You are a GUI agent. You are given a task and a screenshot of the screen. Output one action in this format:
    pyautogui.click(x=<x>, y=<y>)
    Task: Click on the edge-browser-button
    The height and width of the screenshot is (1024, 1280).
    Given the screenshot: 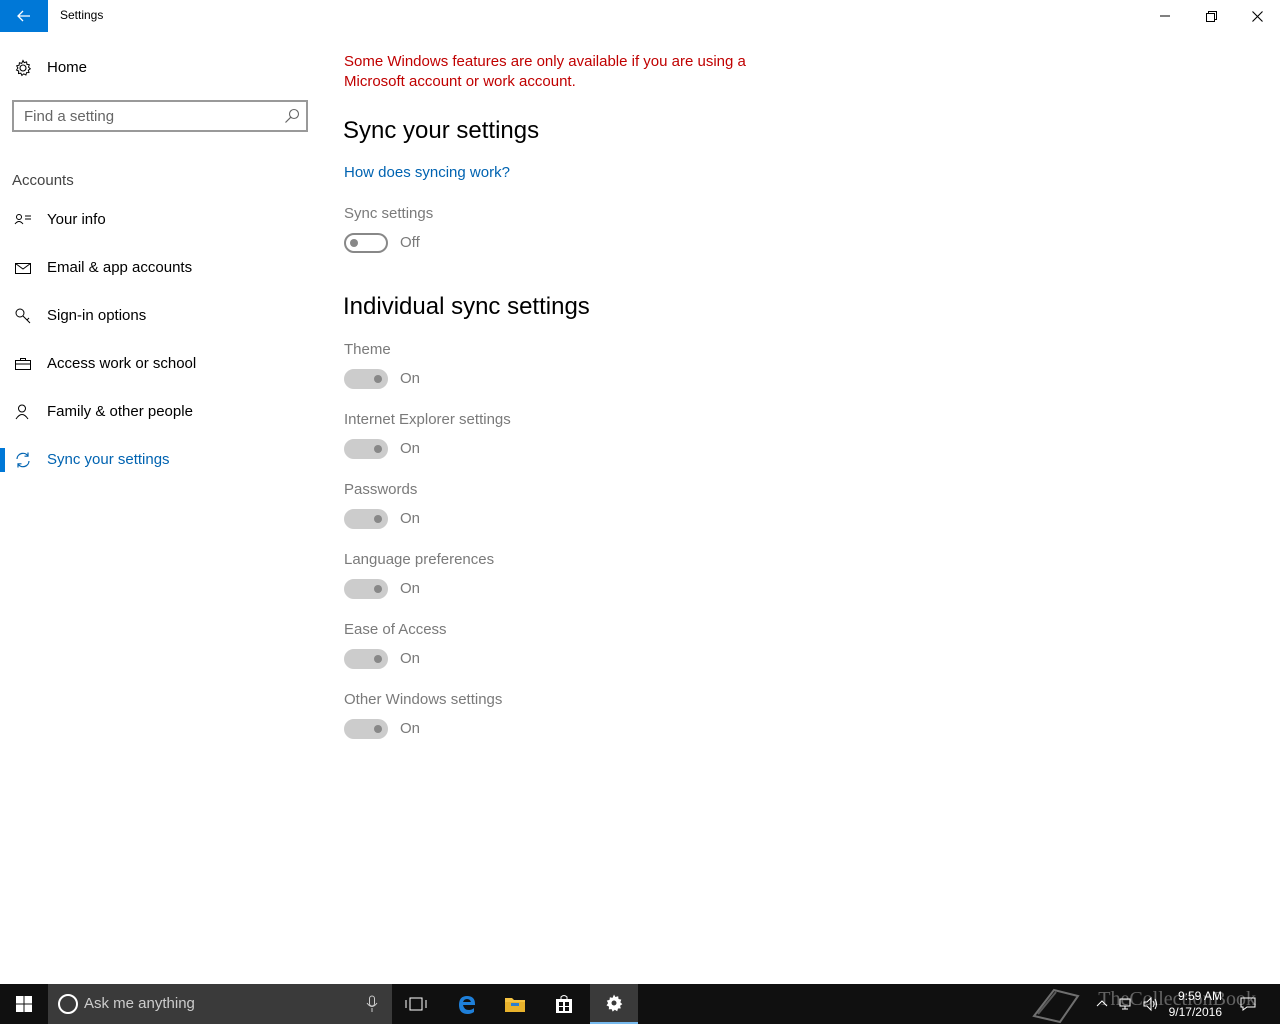 What is the action you would take?
    pyautogui.click(x=467, y=1004)
    